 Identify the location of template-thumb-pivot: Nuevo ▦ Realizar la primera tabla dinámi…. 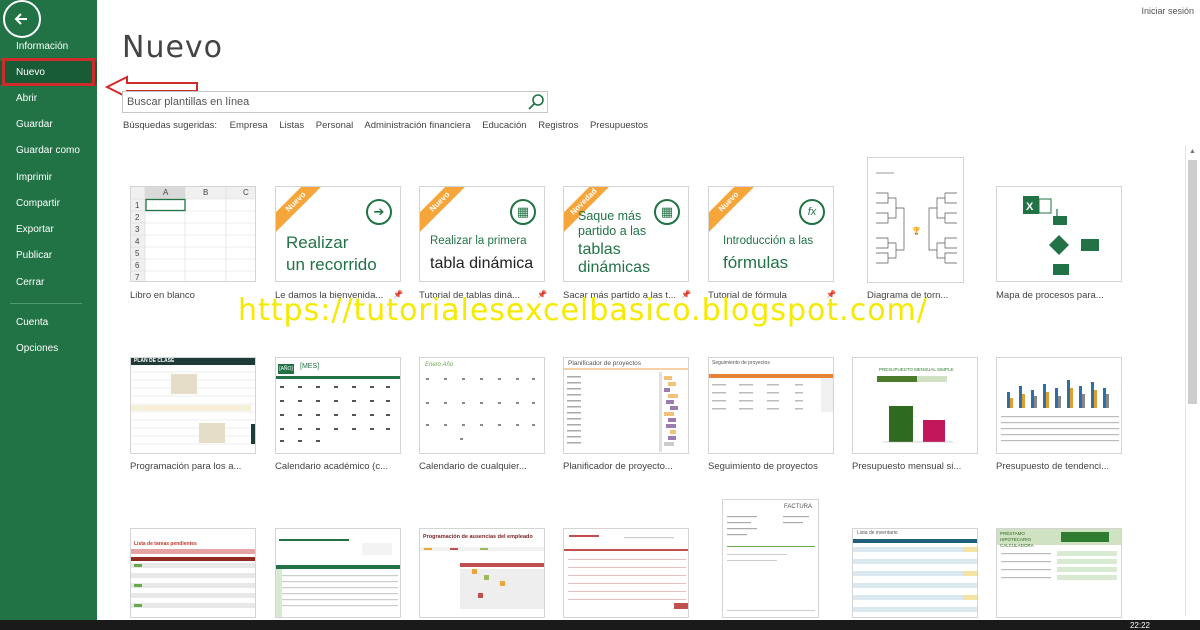
(482, 234).